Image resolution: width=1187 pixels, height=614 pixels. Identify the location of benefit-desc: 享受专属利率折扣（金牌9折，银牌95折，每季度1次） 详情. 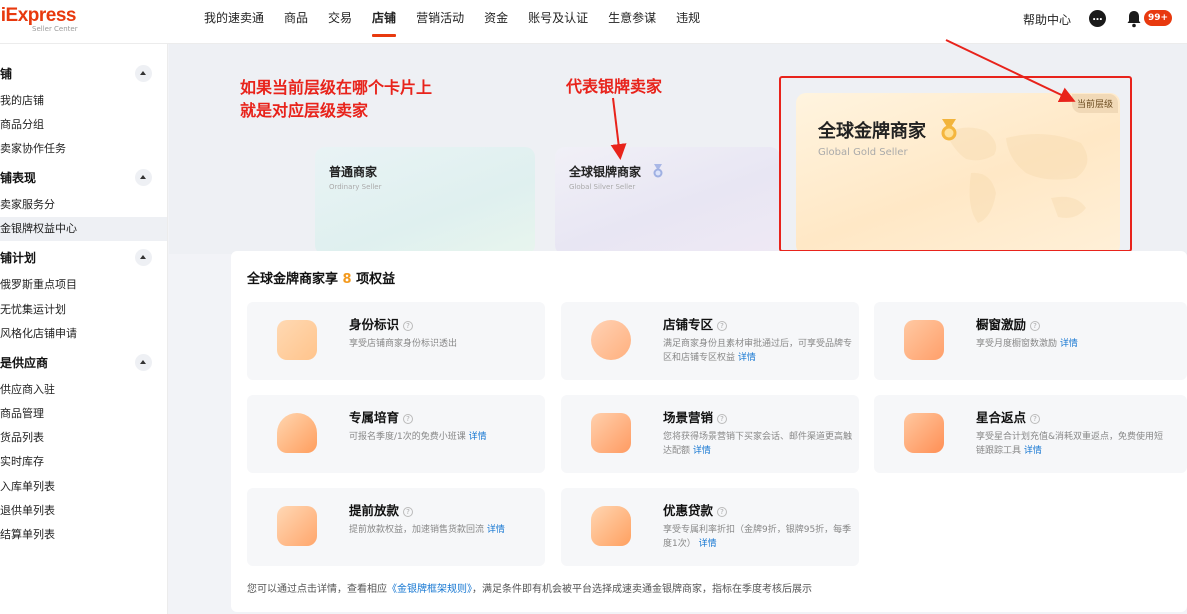
(757, 537).